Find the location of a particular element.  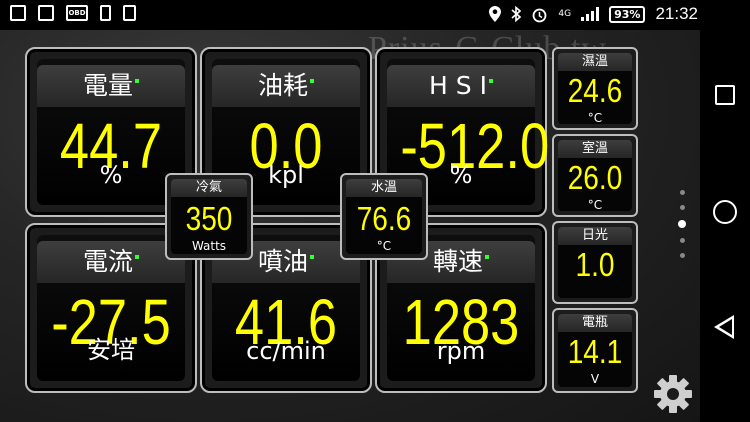

photo-icon is located at coordinates (18, 13).